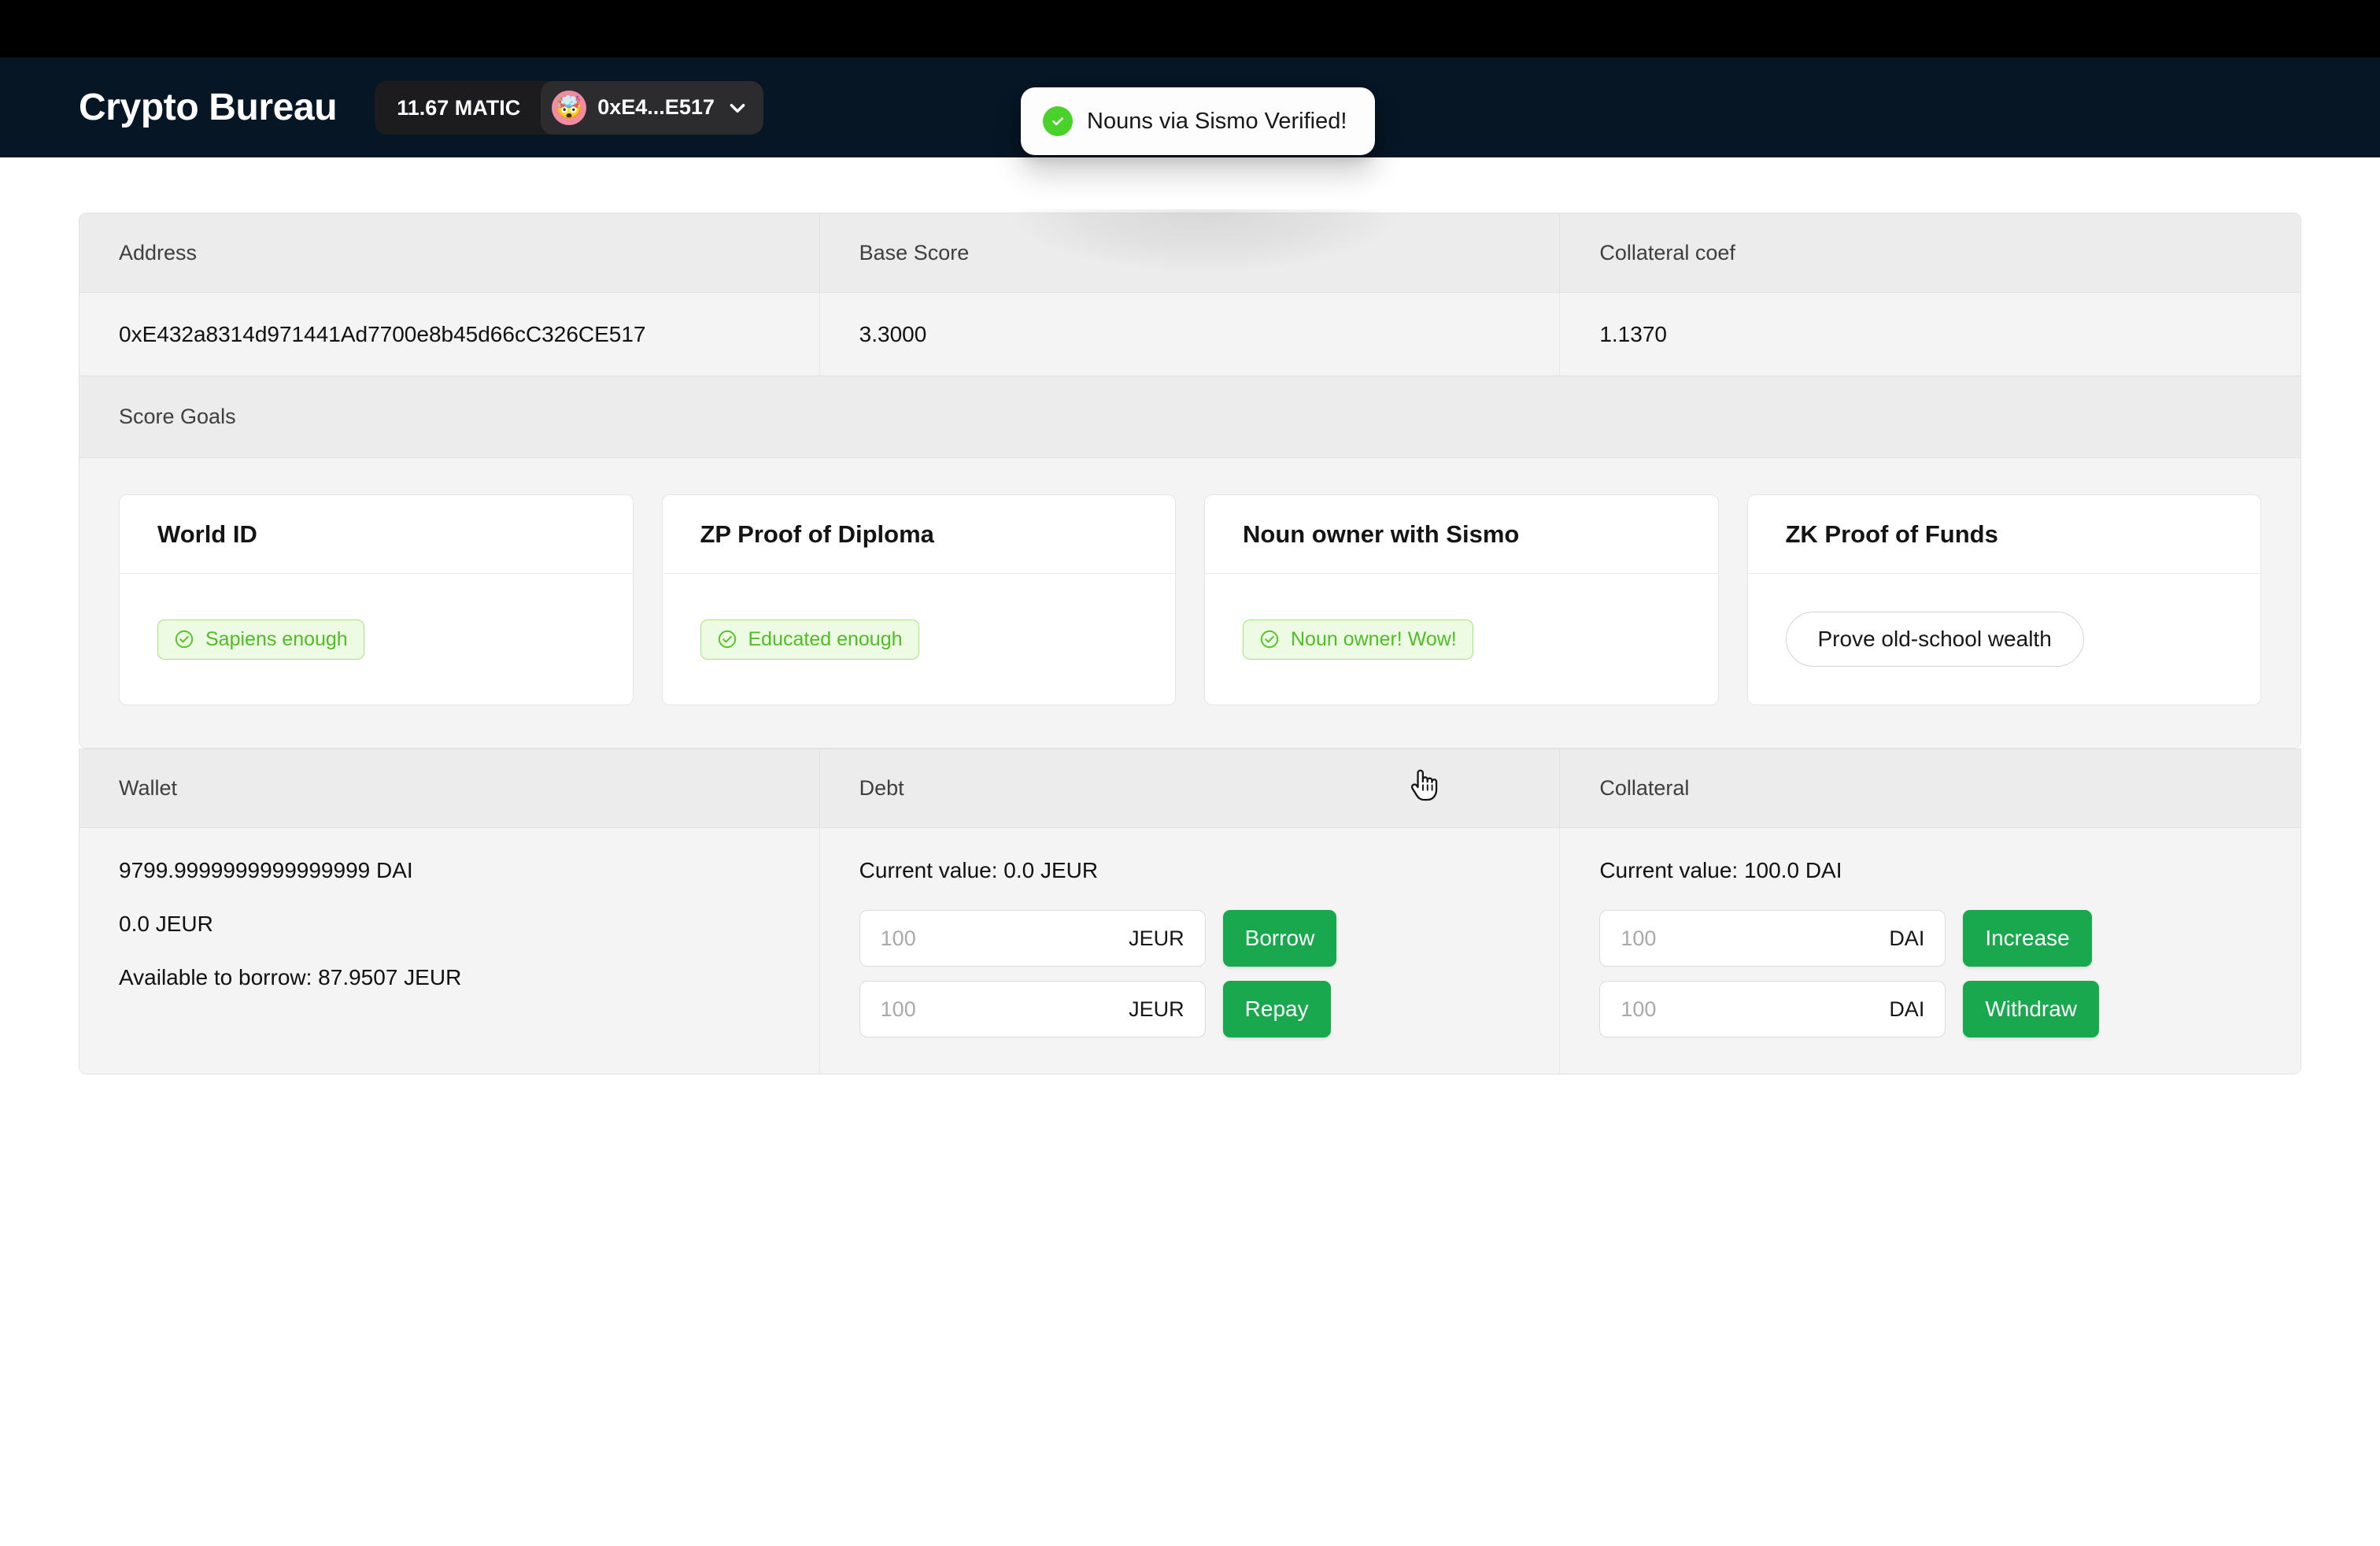 The width and height of the screenshot is (2380, 1546). What do you see at coordinates (1907, 938) in the screenshot?
I see `increase-amount-unit: DAI` at bounding box center [1907, 938].